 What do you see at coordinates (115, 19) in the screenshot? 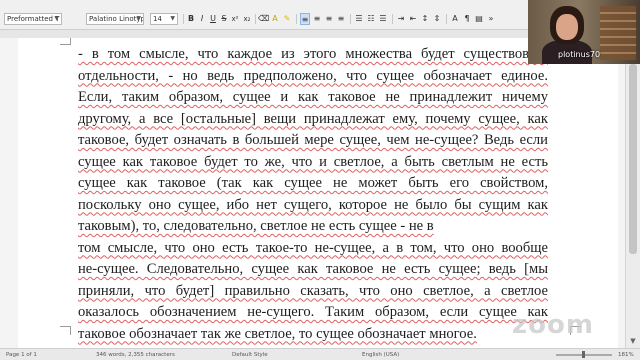
I see `font-name-select: Palatino Linotyp ▼` at bounding box center [115, 19].